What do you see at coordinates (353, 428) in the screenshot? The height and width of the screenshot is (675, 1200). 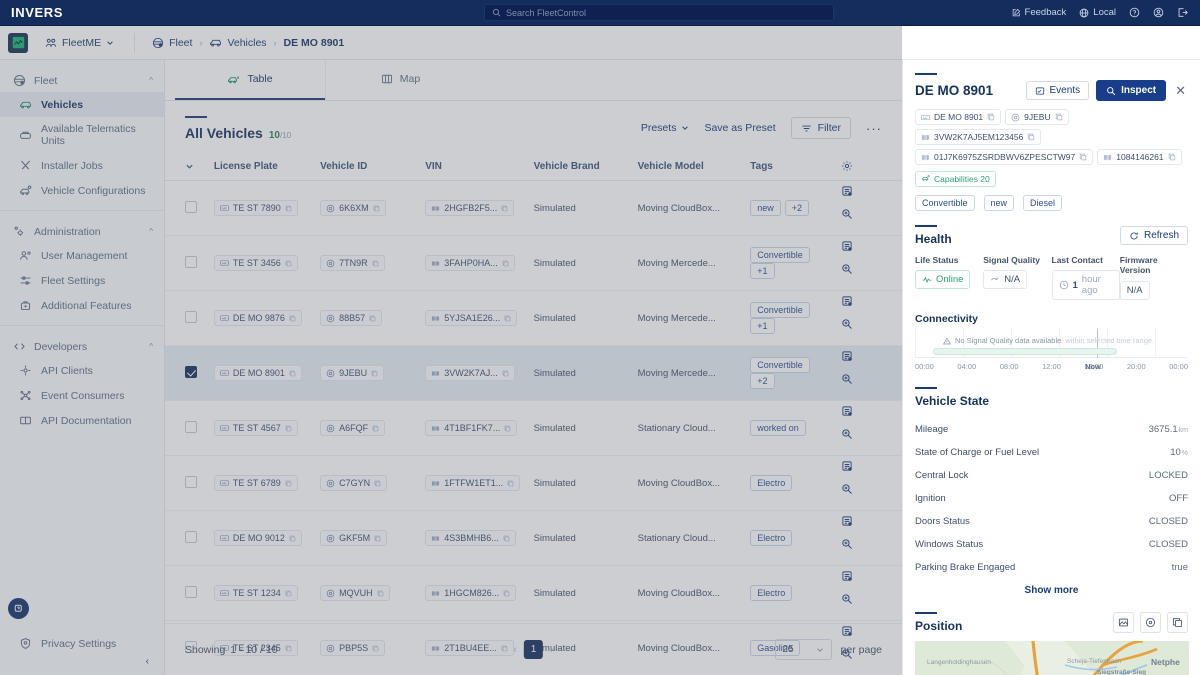 I see `vehicle-id-chip: A6FQF` at bounding box center [353, 428].